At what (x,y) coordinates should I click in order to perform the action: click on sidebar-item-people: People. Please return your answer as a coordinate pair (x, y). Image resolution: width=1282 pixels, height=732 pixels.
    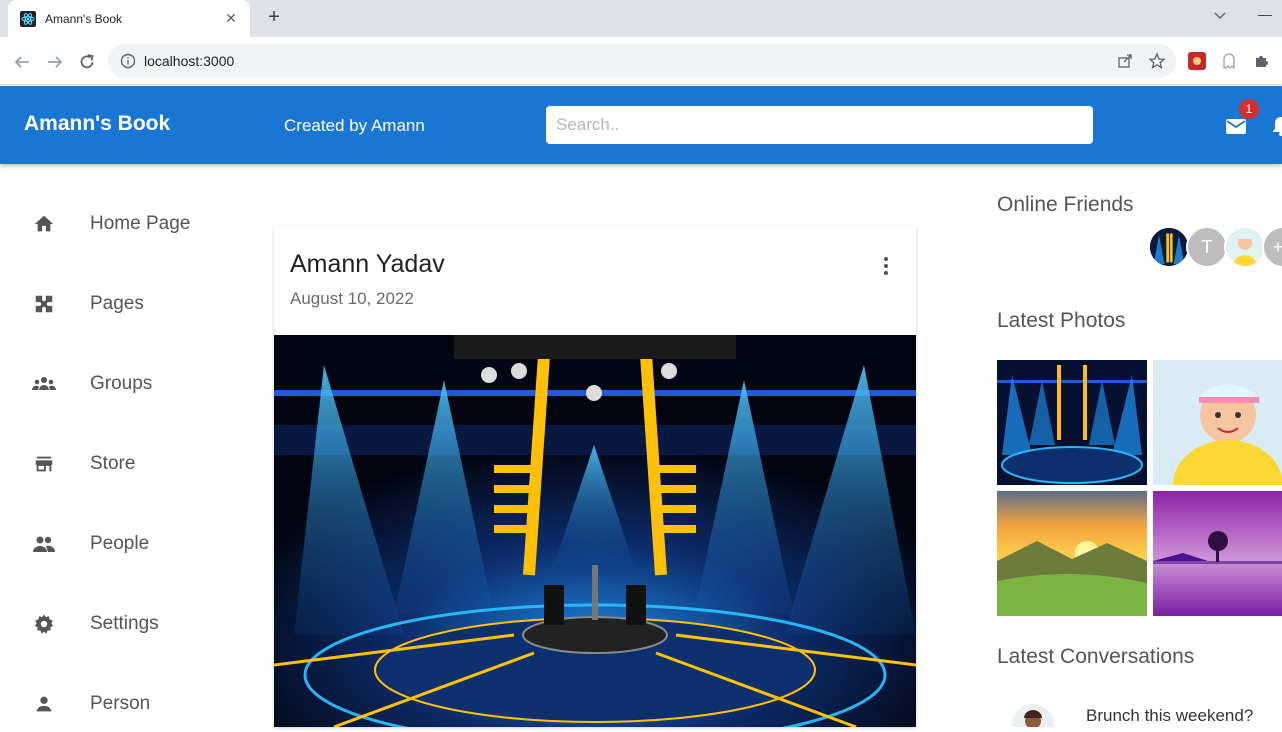
    Looking at the image, I should click on (120, 544).